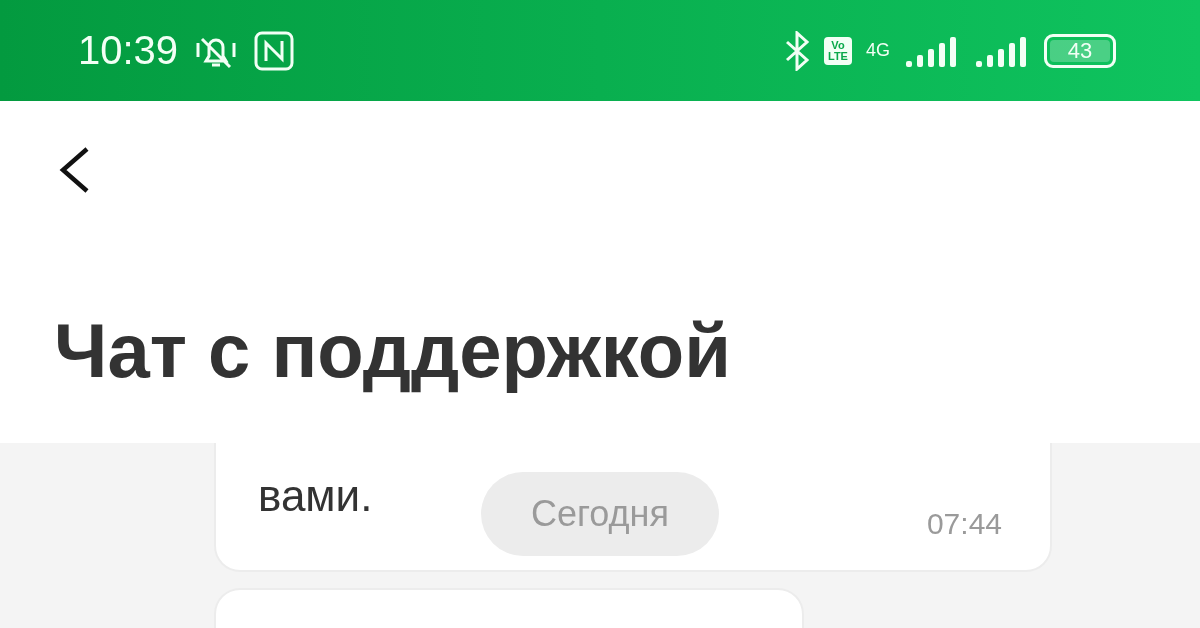  I want to click on date-separator: Сегодня, so click(600, 514).